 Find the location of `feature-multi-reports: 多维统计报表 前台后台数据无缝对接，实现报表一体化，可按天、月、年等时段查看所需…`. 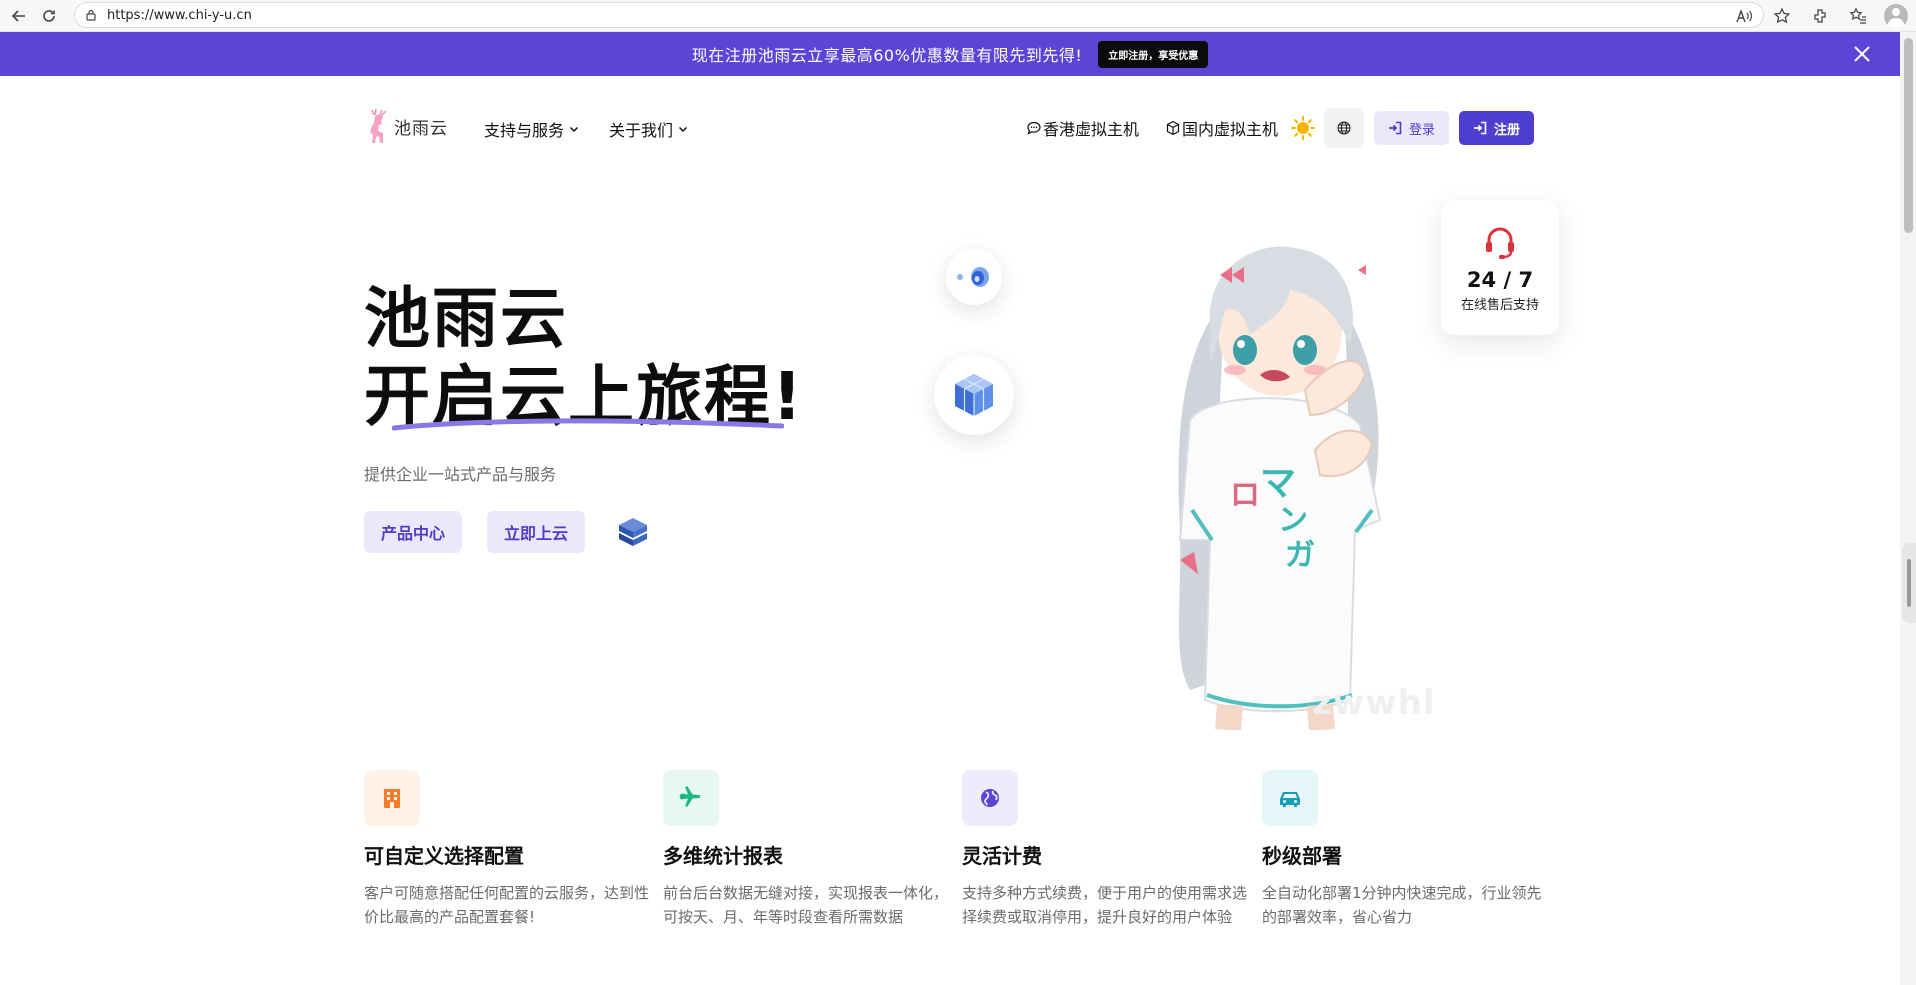

feature-multi-reports: 多维统计报表 前台后台数据无缝对接，实现报表一体化，可按天、月、年等时段查看所需… is located at coordinates (805, 849).